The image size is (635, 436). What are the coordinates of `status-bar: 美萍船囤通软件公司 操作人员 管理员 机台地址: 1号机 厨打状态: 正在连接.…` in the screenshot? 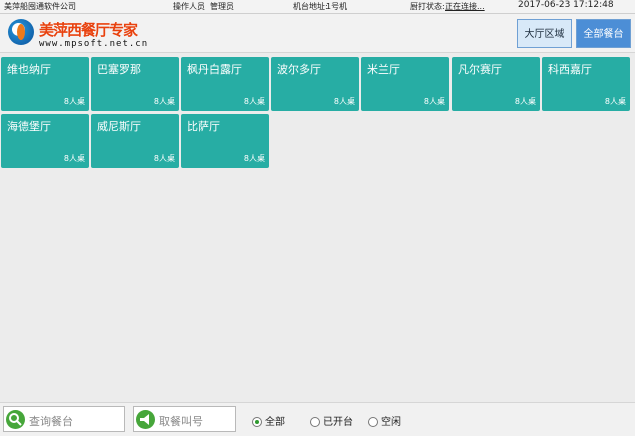 It's located at (317, 7).